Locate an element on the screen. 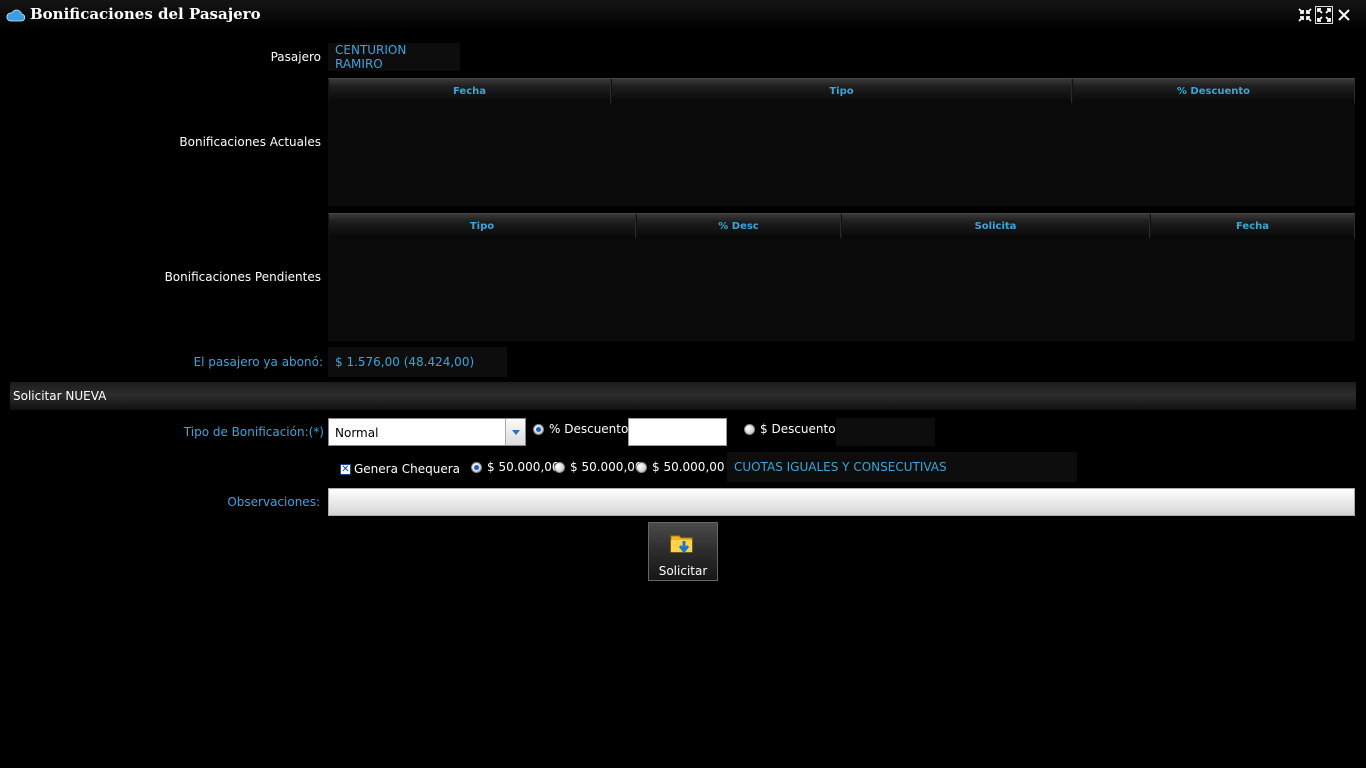 This screenshot has width=1366, height=768. genera-chequera-checkbox: ✕ is located at coordinates (345, 469).